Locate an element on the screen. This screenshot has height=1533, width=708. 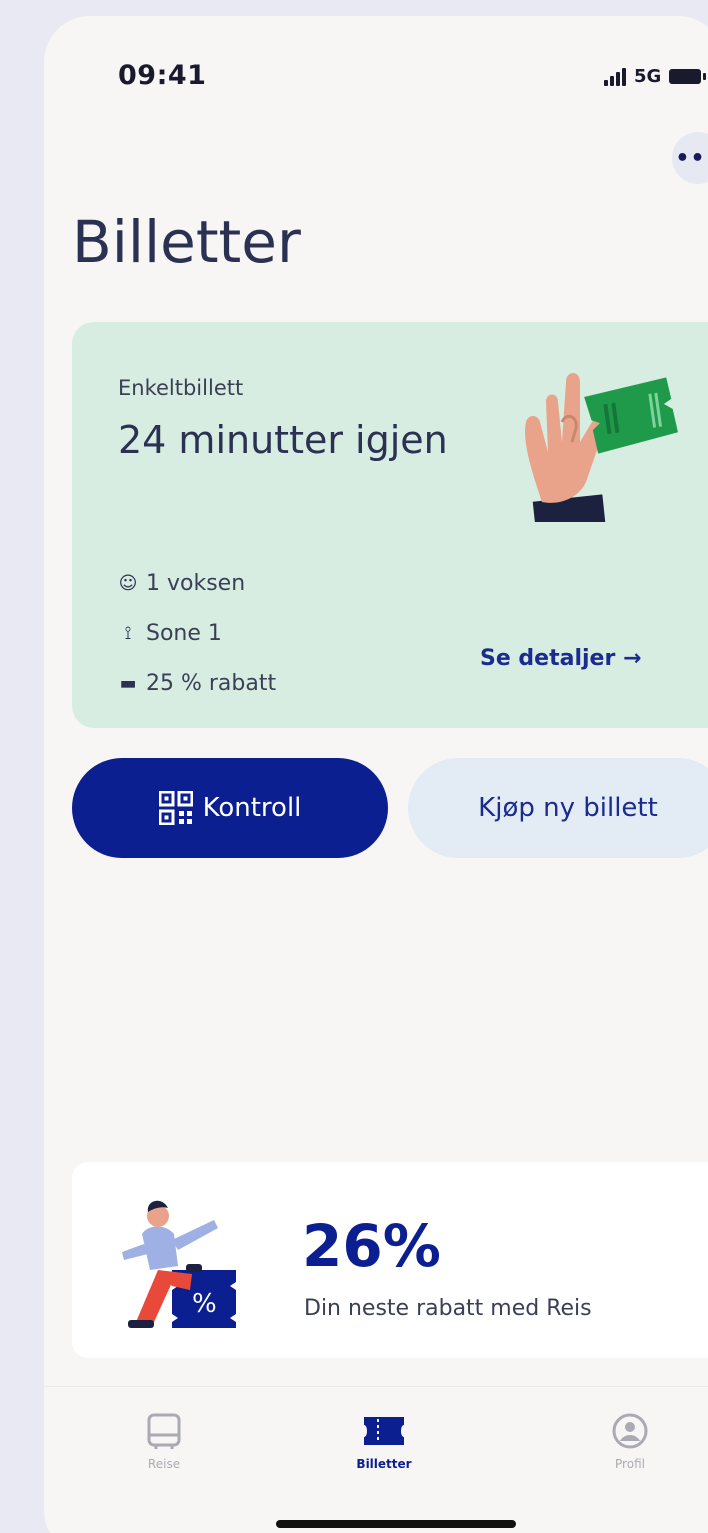
home-indicator is located at coordinates (396, 1524).